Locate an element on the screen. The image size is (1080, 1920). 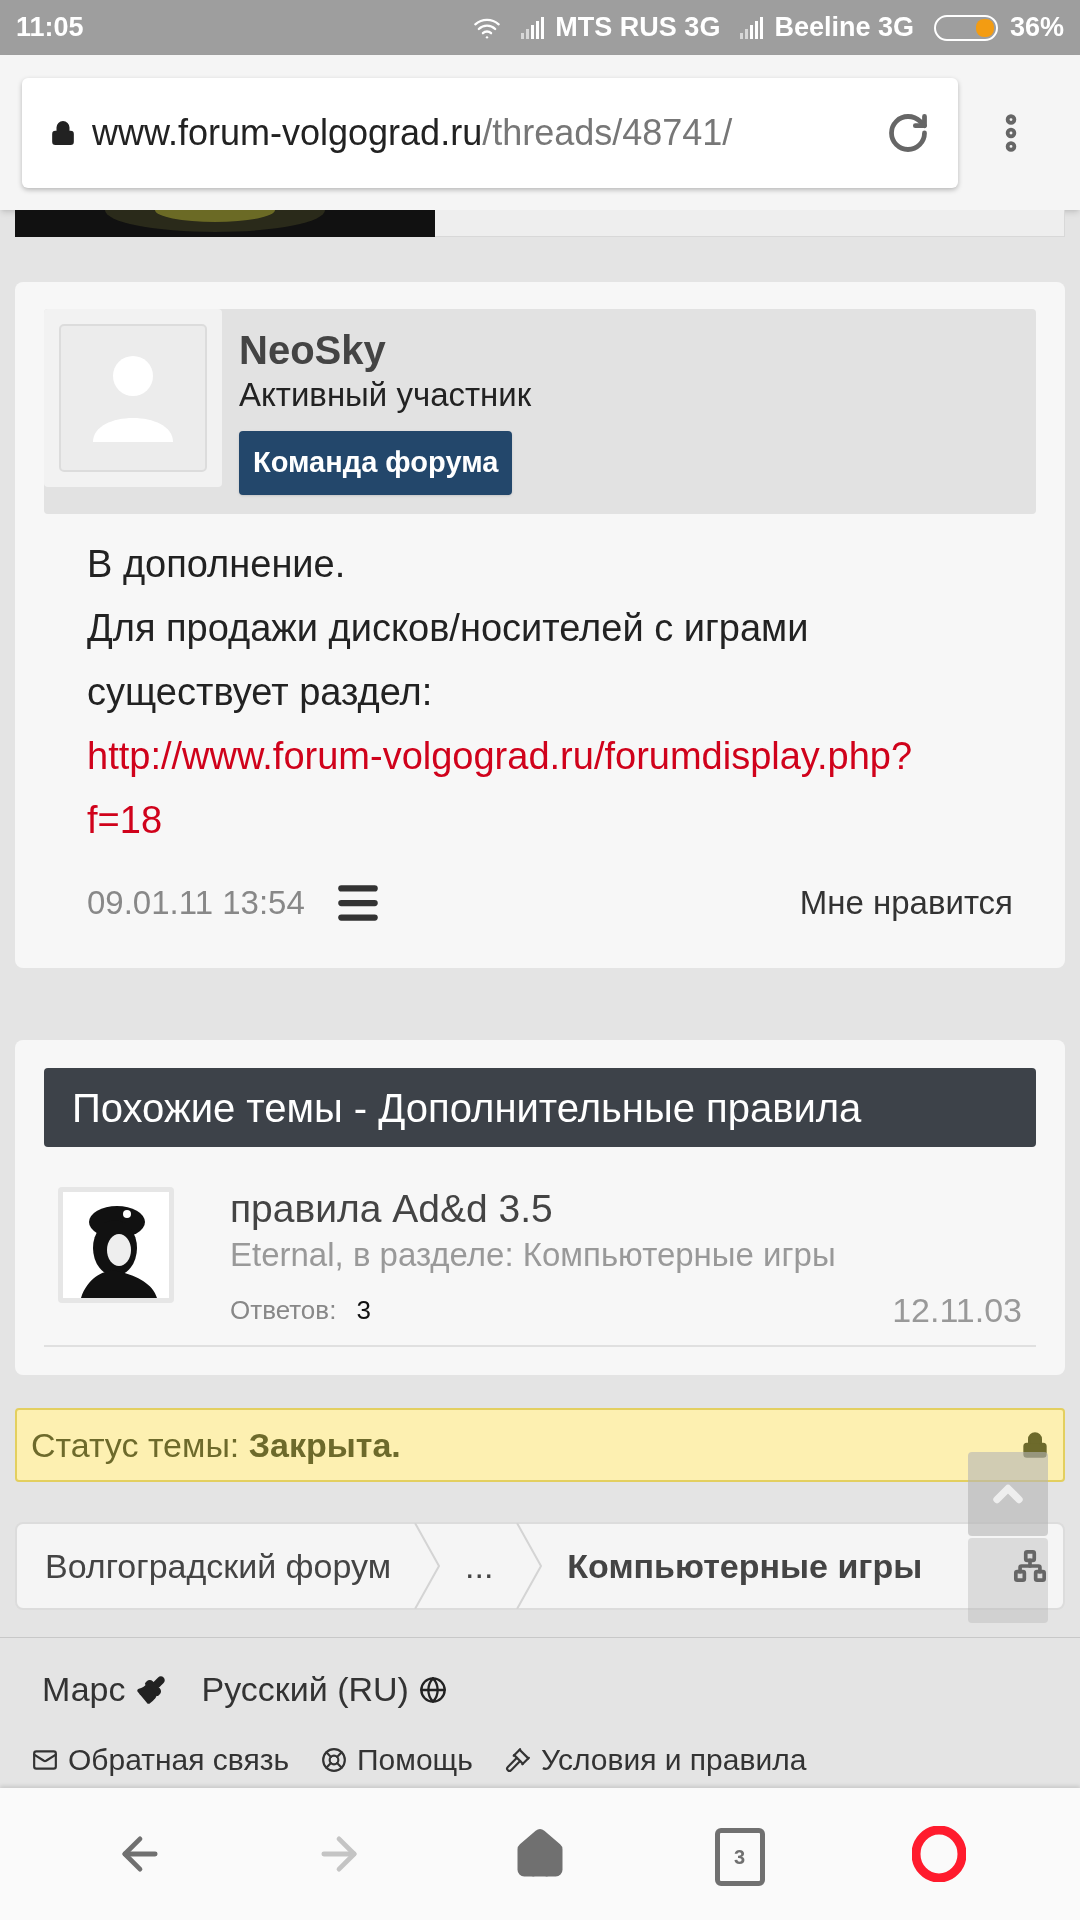
lifebuoy-icon is located at coordinates (334, 1759).